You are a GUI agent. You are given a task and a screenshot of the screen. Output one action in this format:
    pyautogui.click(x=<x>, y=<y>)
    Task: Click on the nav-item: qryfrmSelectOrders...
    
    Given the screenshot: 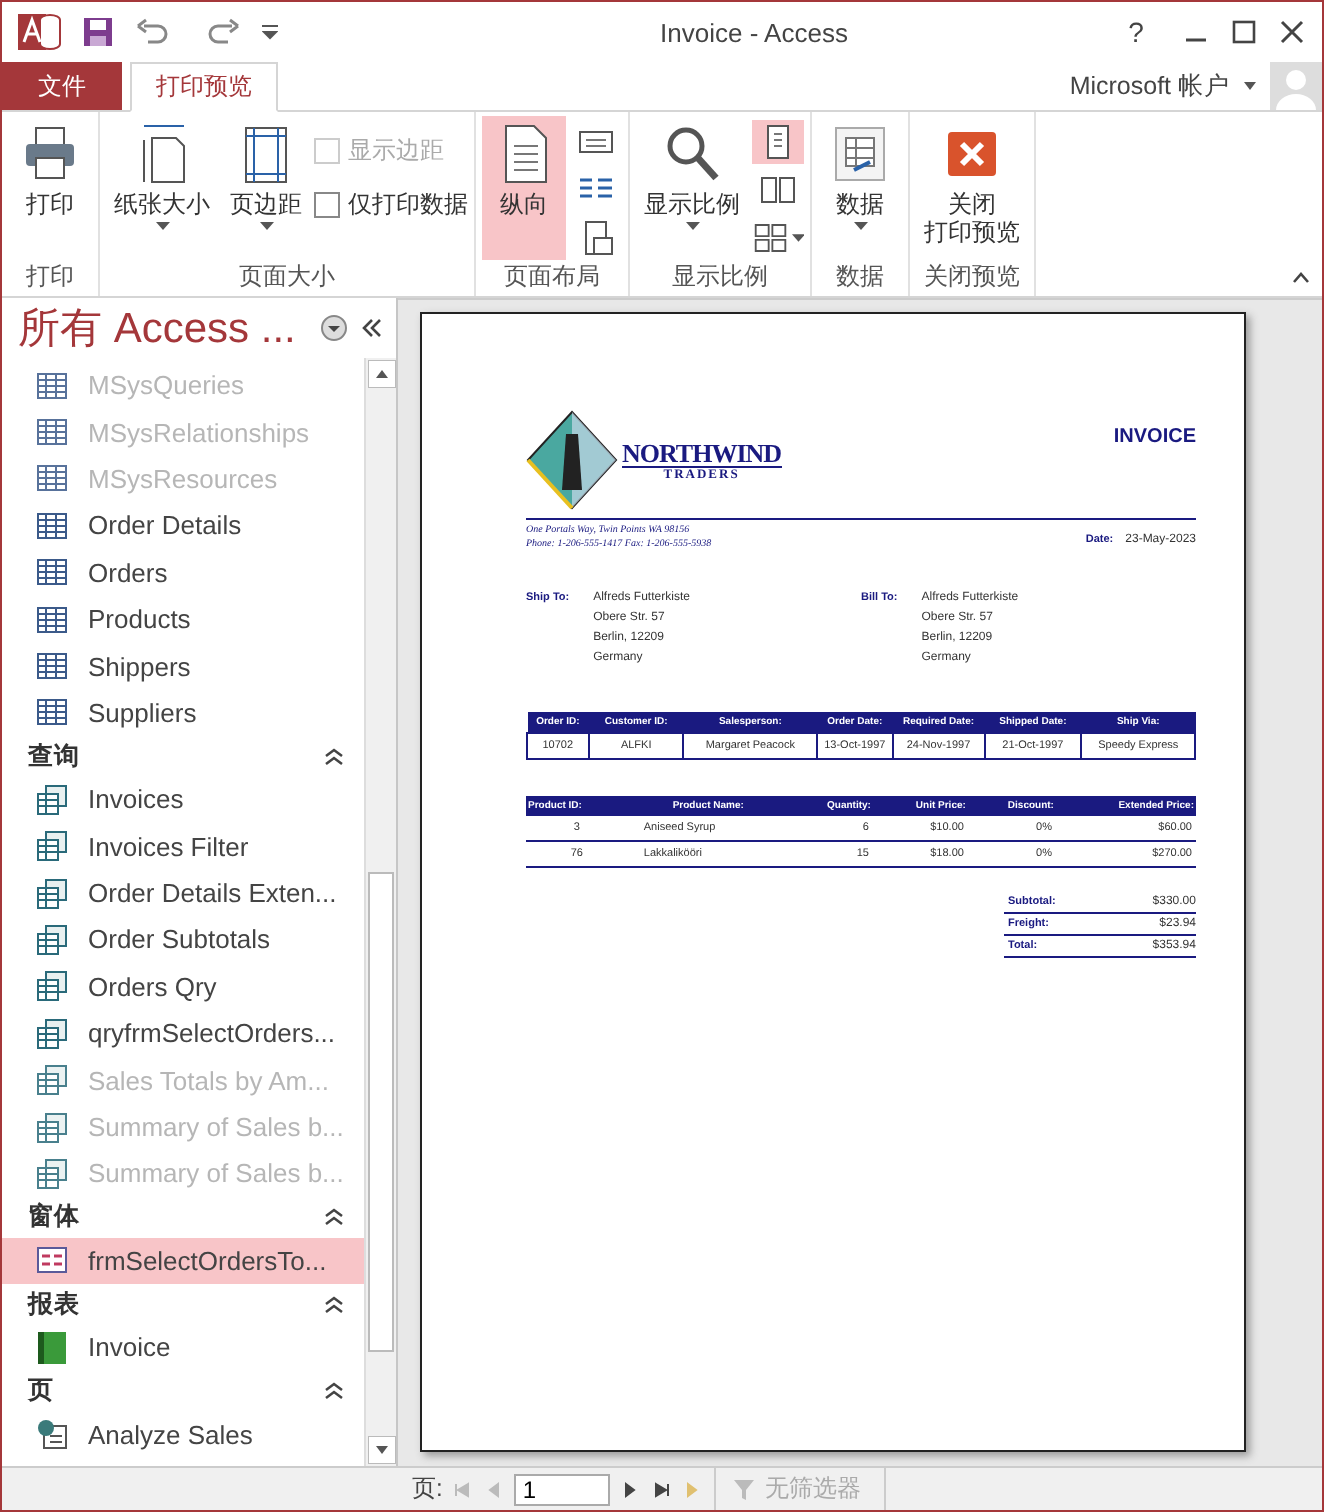 What is the action you would take?
    pyautogui.click(x=183, y=1033)
    